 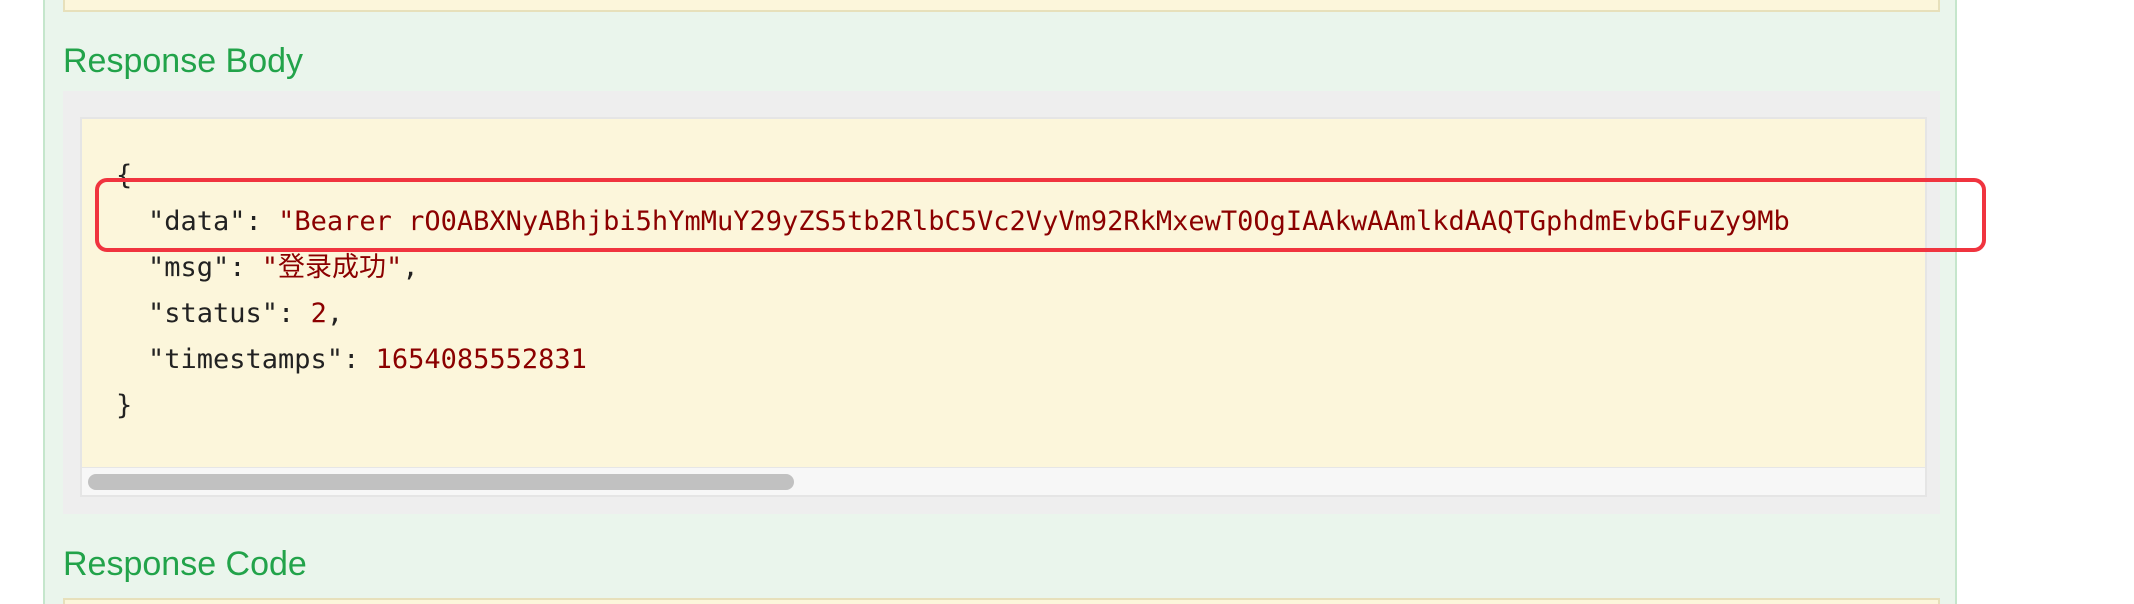 I want to click on scrollbar-thumb, so click(x=441, y=482).